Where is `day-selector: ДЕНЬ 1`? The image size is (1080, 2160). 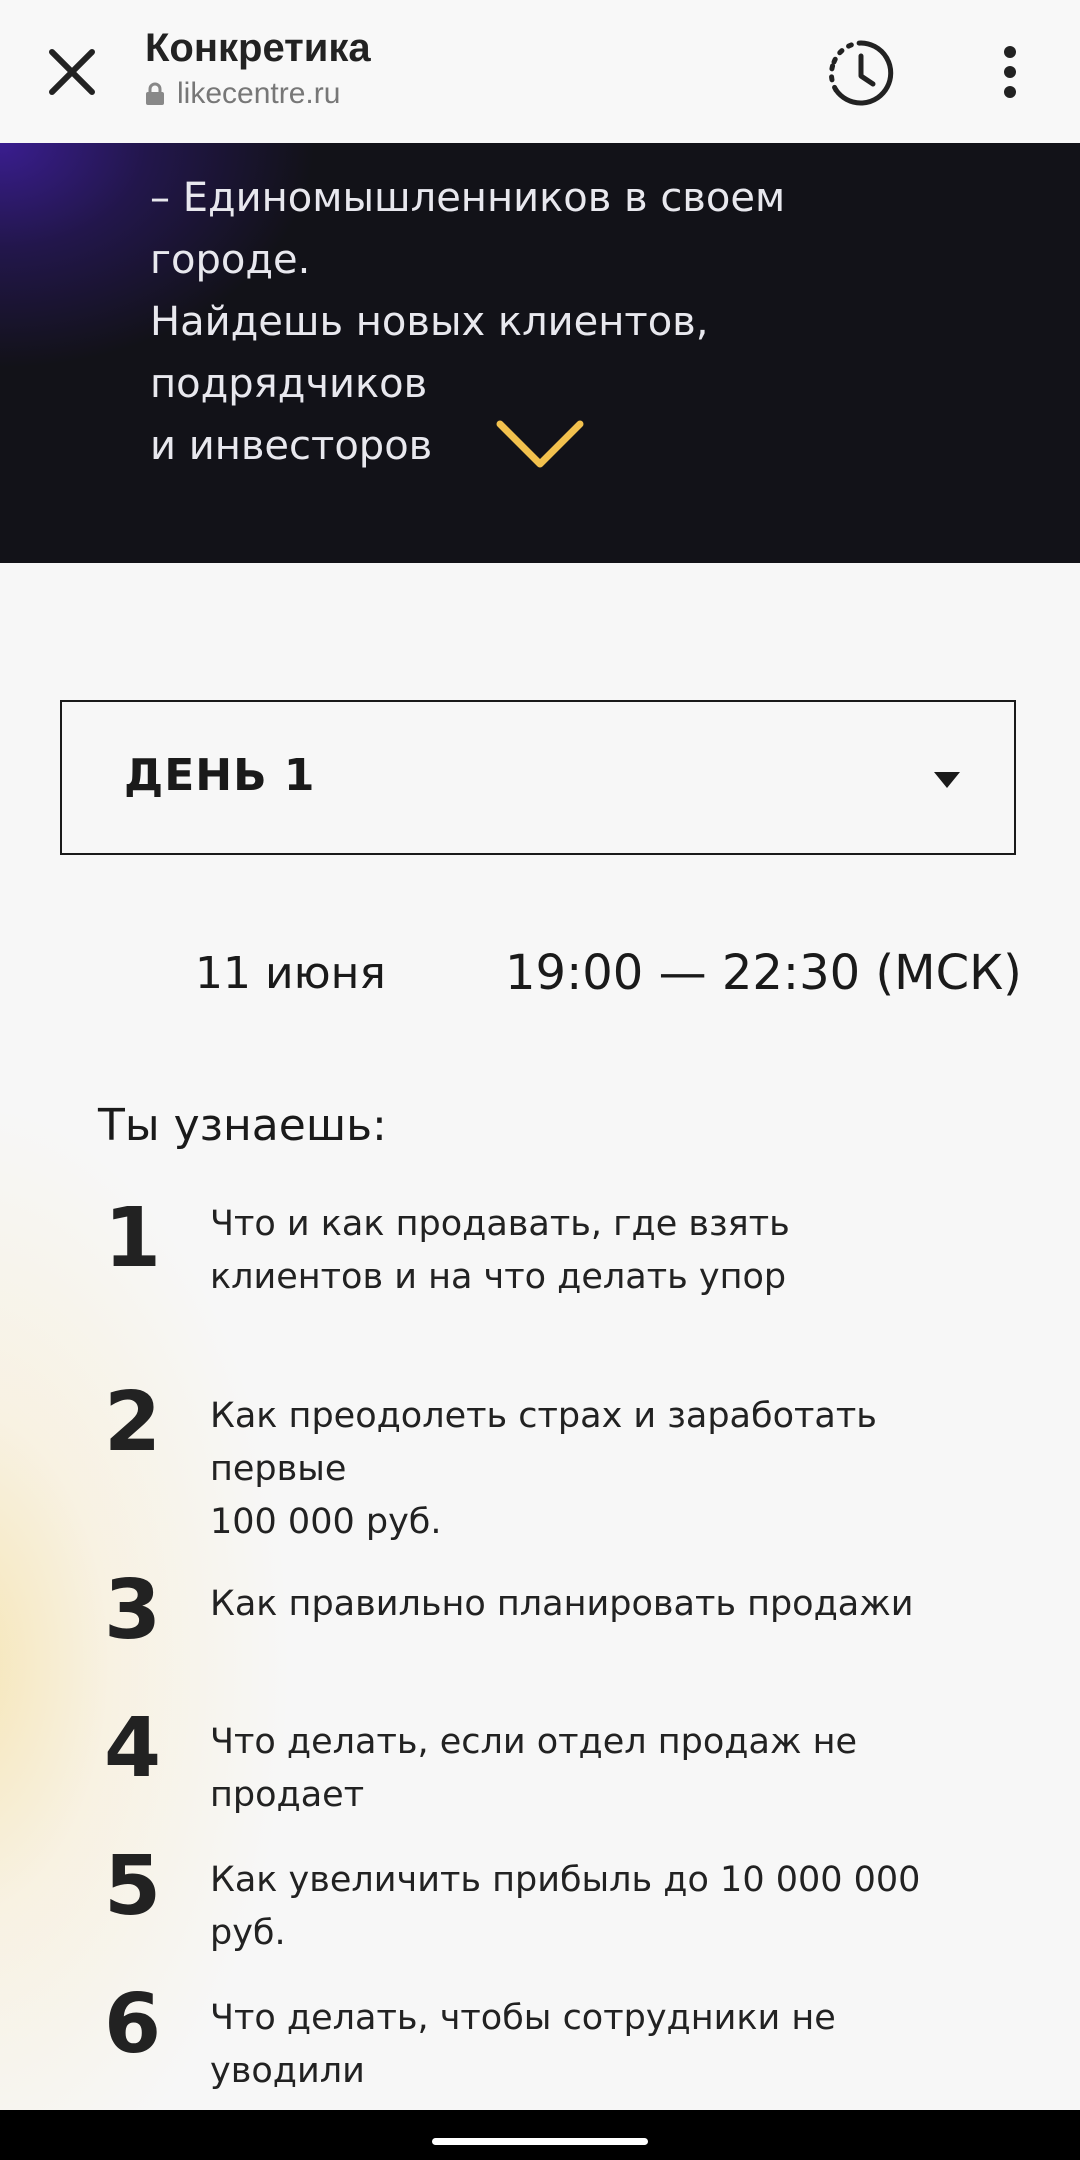
day-selector: ДЕНЬ 1 is located at coordinates (538, 777).